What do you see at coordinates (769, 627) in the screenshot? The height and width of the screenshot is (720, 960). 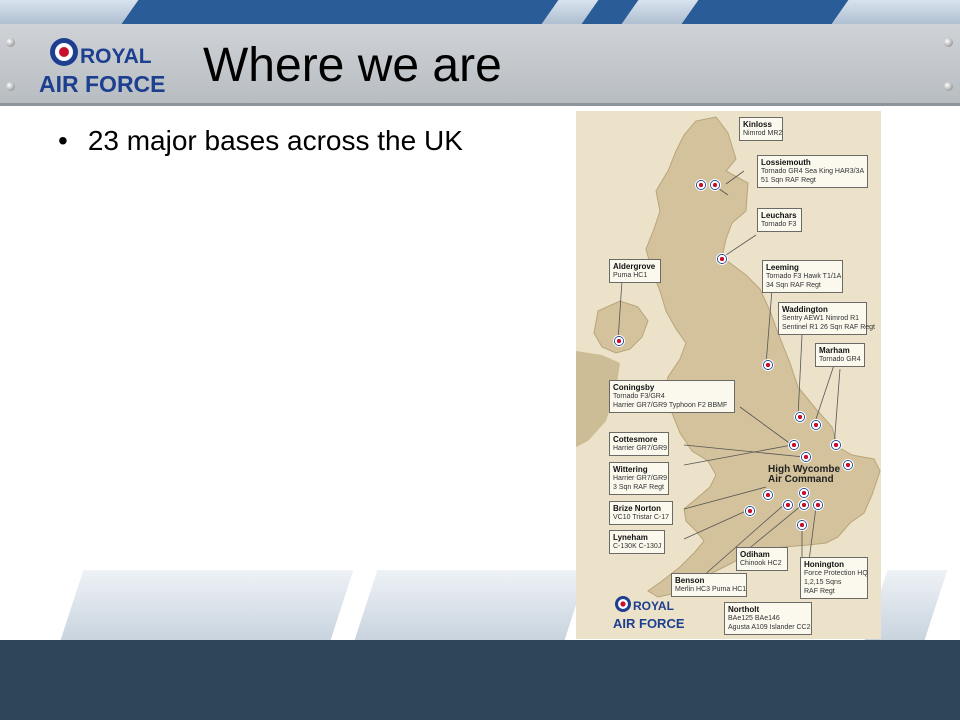 I see `callout-detail: Agusta A109 Islander CC2` at bounding box center [769, 627].